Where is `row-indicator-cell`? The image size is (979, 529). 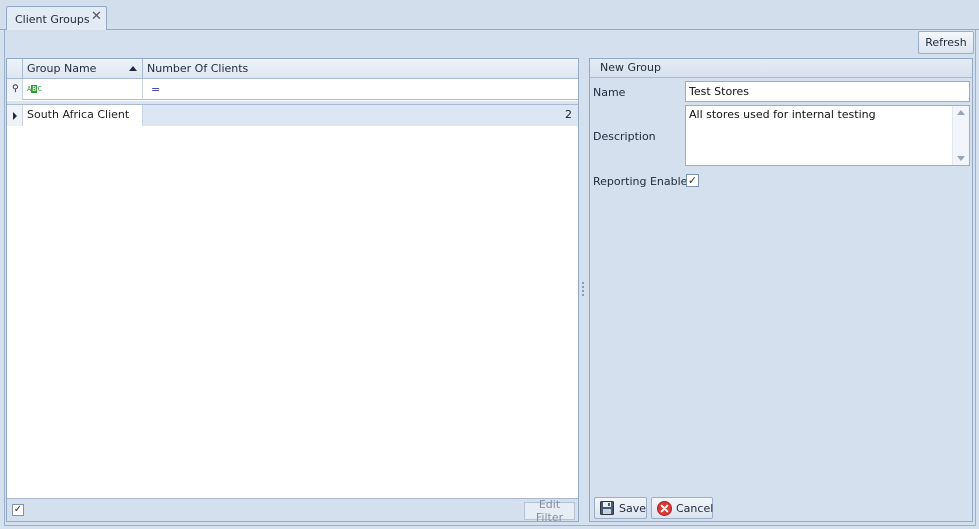
row-indicator-cell is located at coordinates (15, 115).